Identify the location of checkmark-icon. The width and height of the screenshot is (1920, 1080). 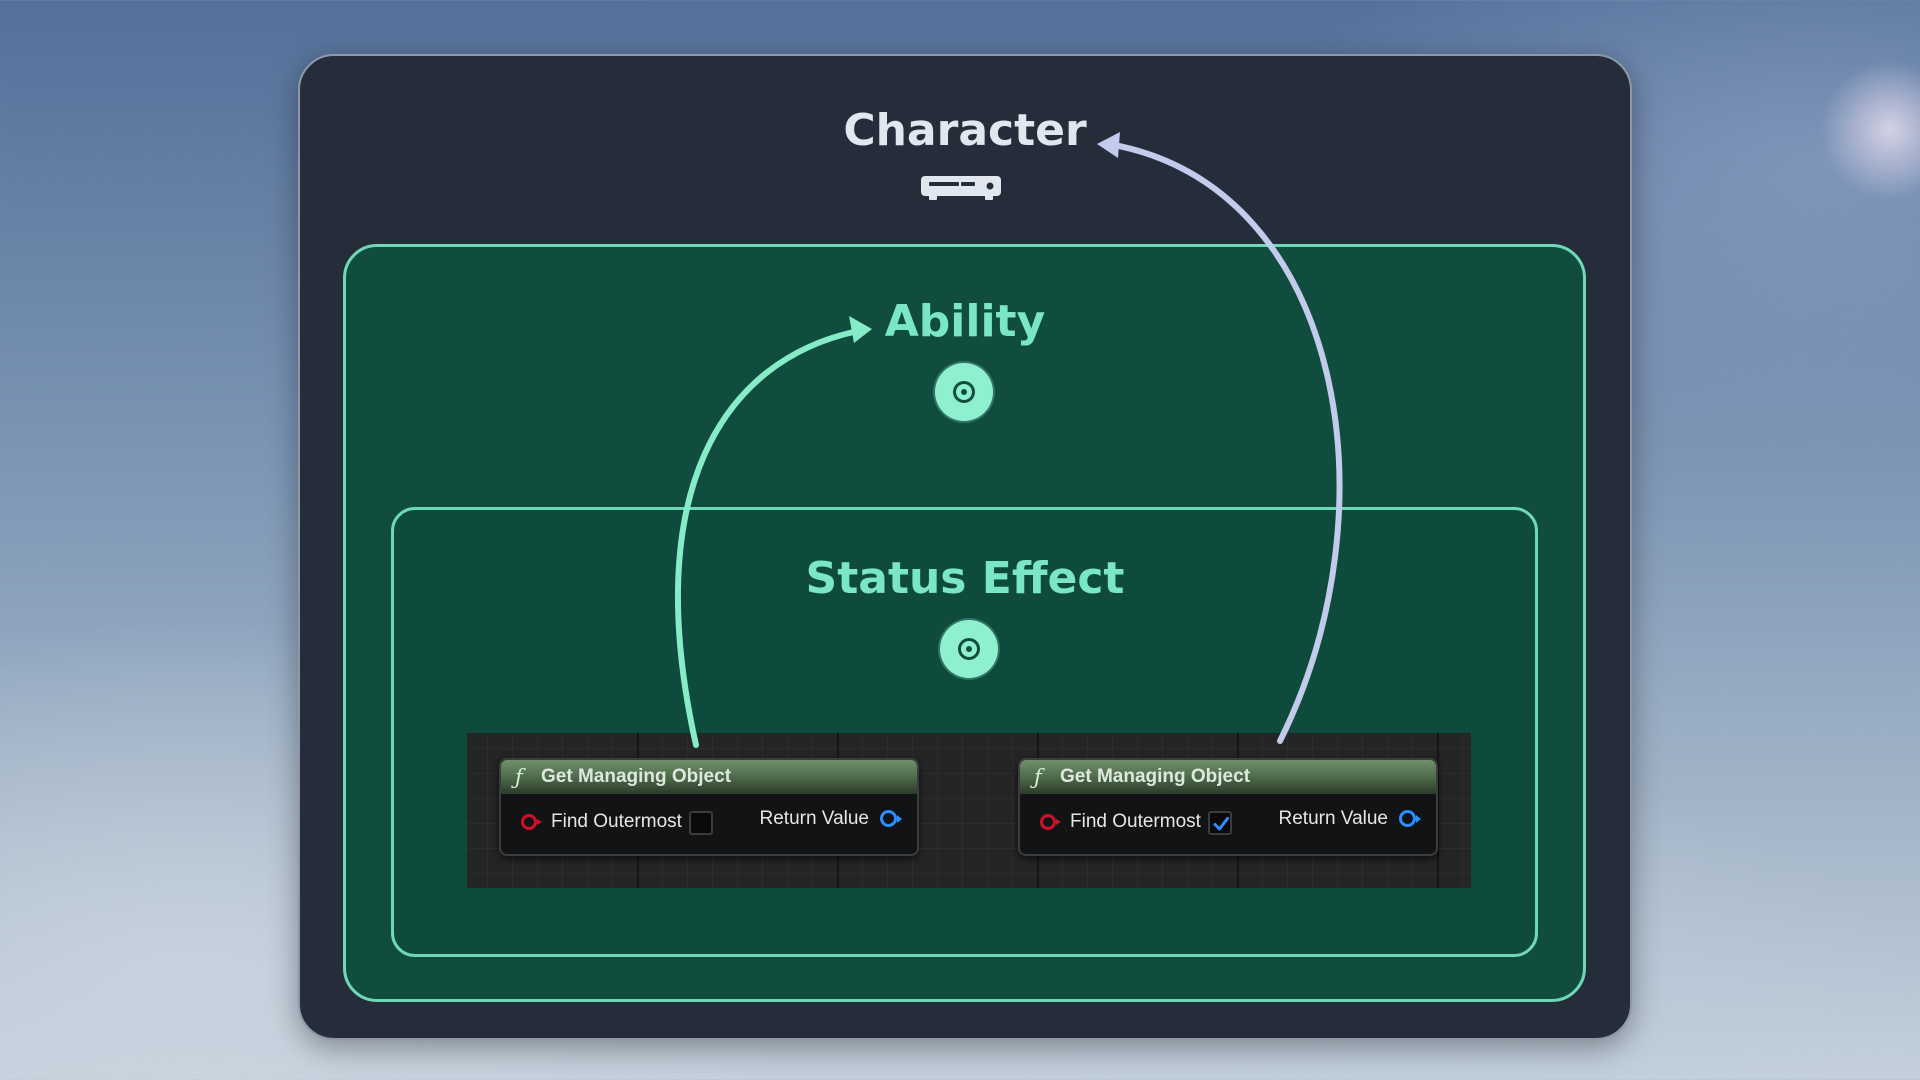
(1221, 824).